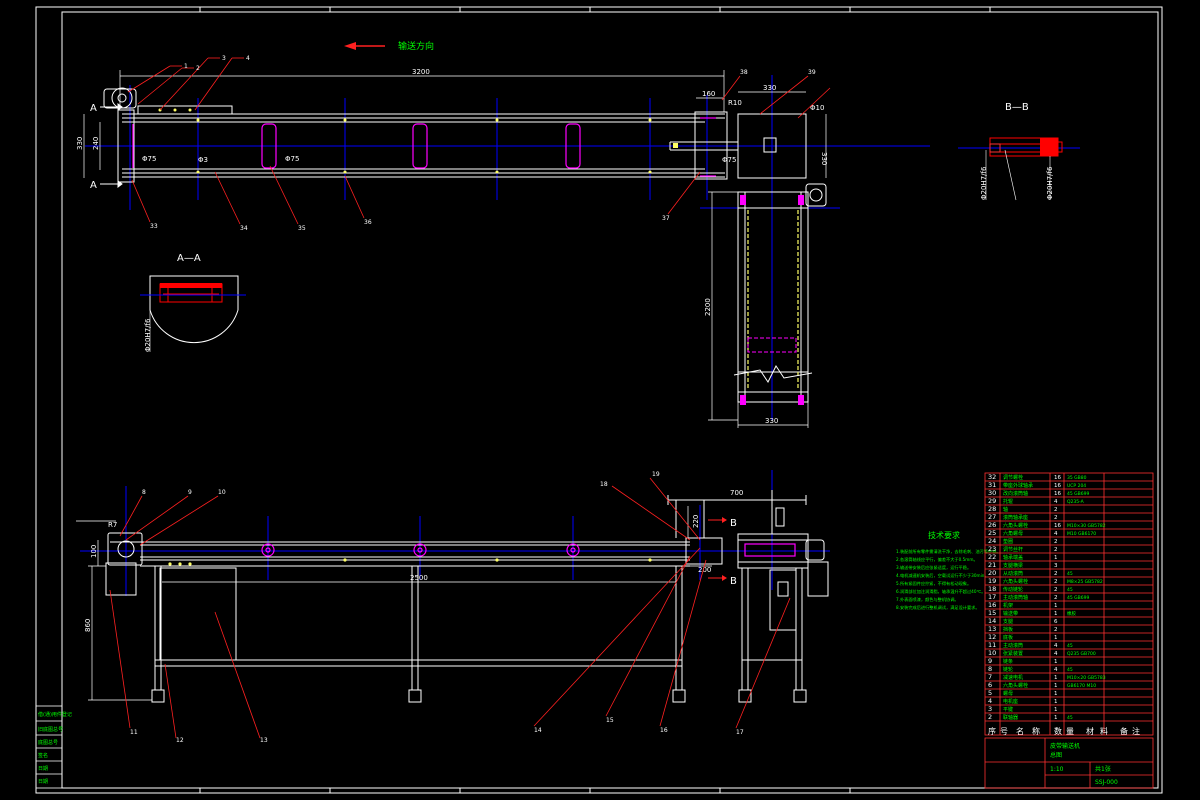  What do you see at coordinates (992, 613) in the screenshot?
I see `bom-row-no: 15` at bounding box center [992, 613].